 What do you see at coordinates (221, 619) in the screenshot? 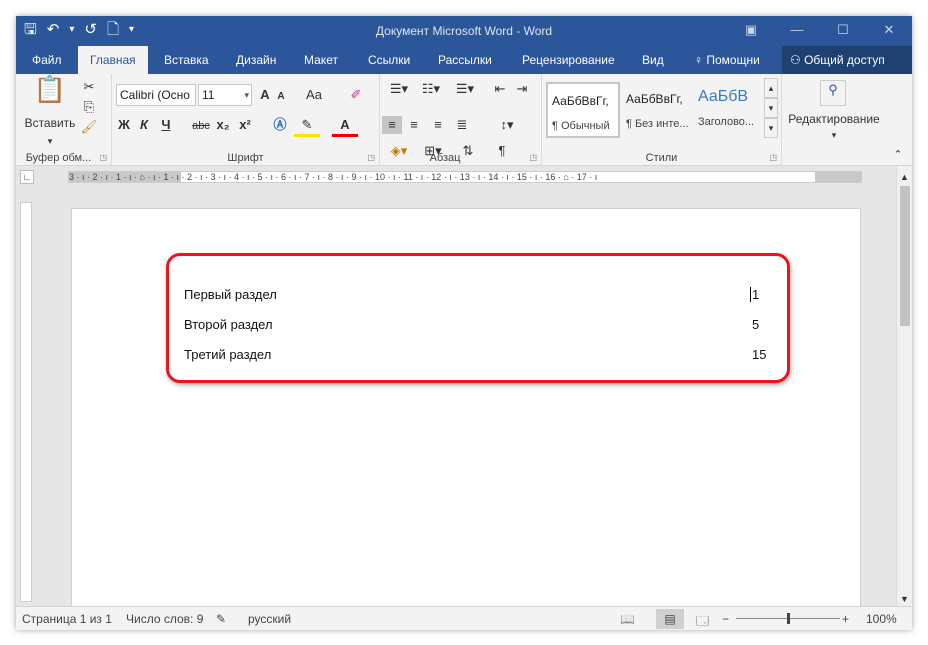
I see `proofing-icon: ✎` at bounding box center [221, 619].